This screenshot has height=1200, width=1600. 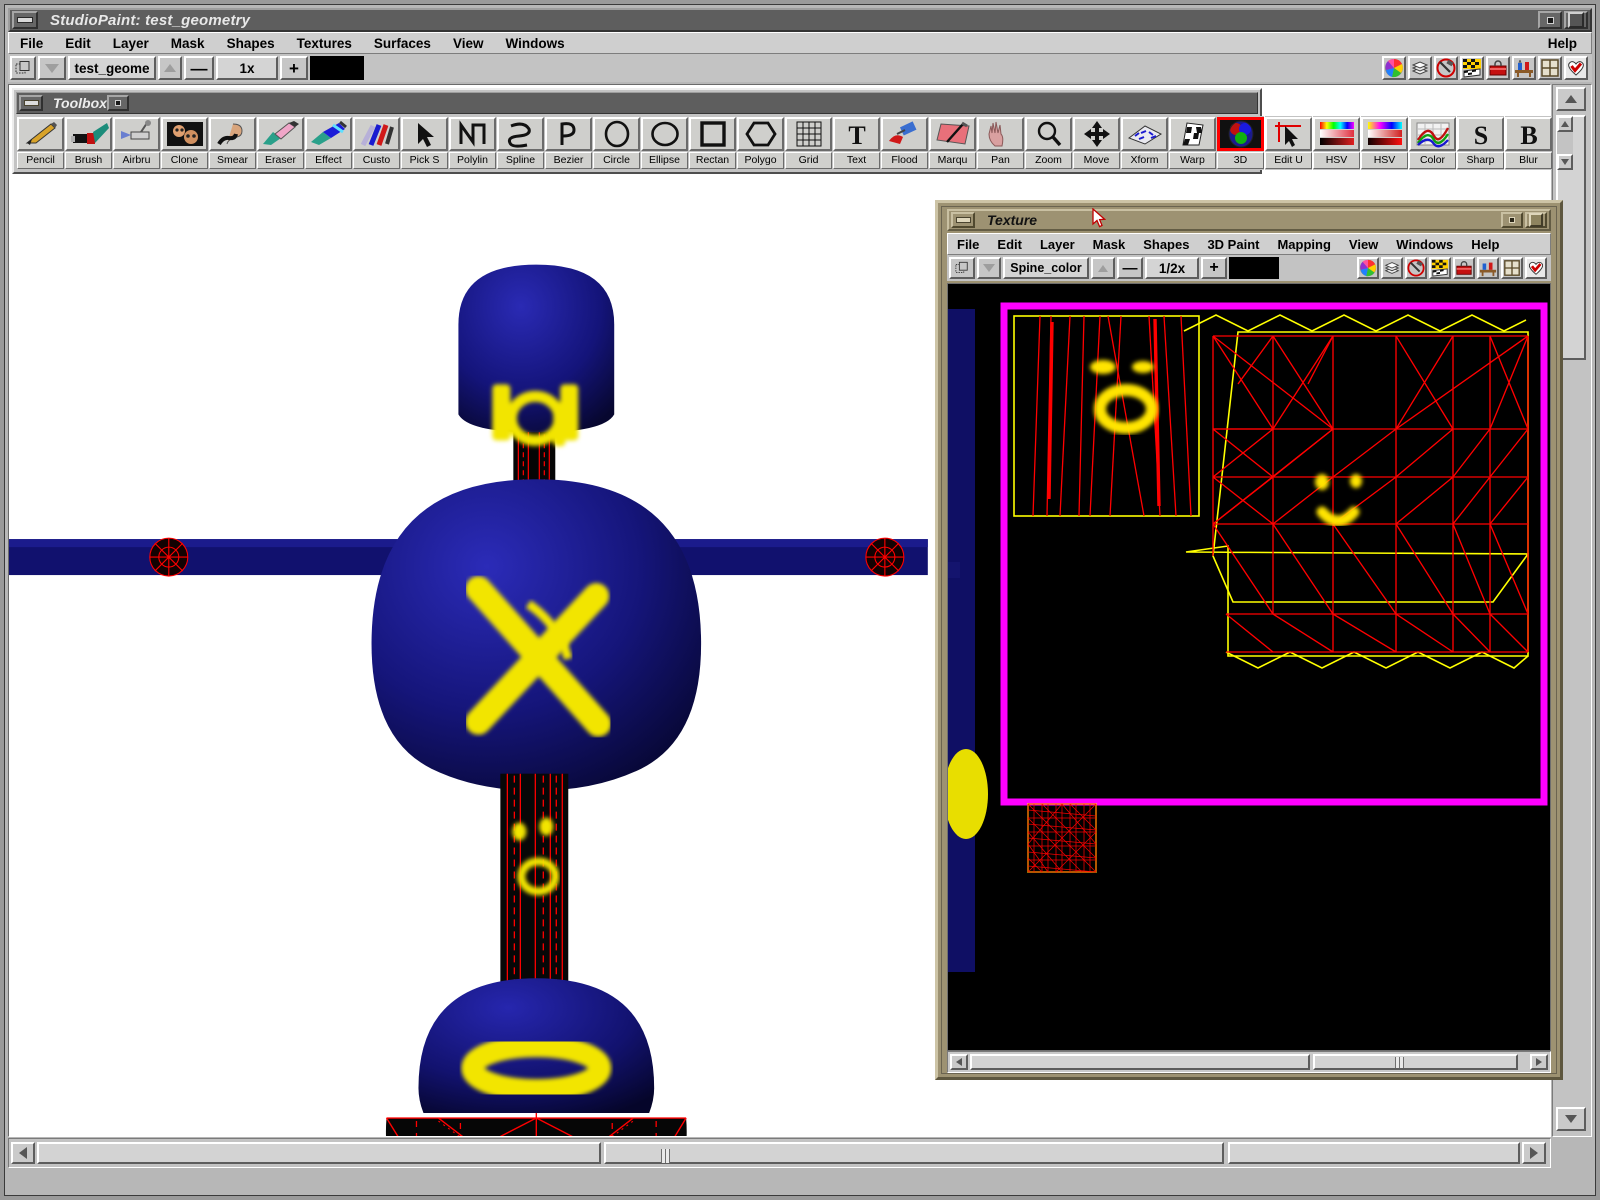 What do you see at coordinates (1254, 268) in the screenshot?
I see `texture-color-swatch` at bounding box center [1254, 268].